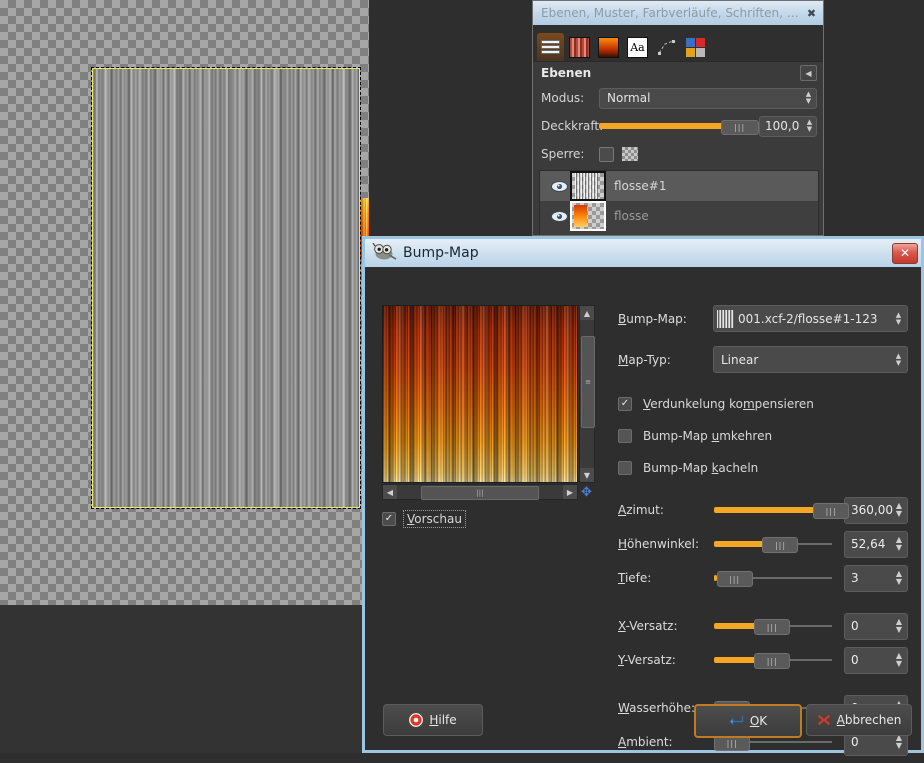 Image resolution: width=924 pixels, height=763 pixels. I want to click on x-versatz-value-field: 0 ▲ ▼, so click(876, 626).